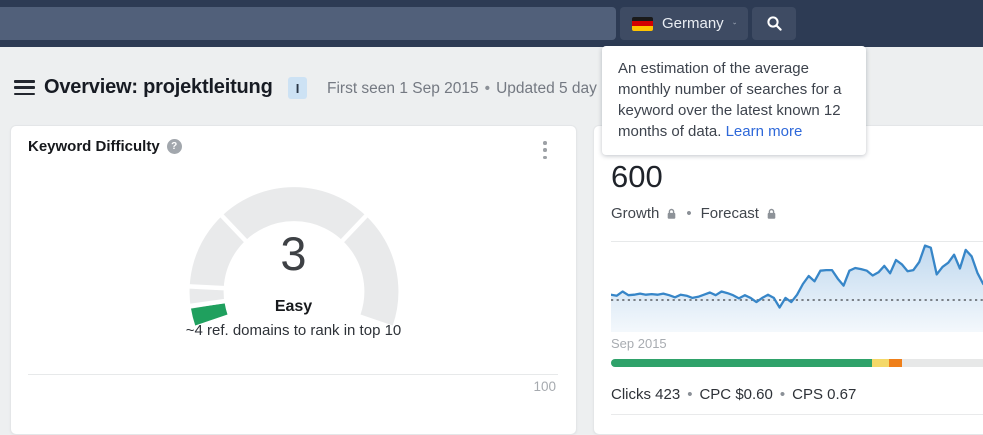 The height and width of the screenshot is (435, 983). What do you see at coordinates (545, 150) in the screenshot?
I see `kebab-menu-icon` at bounding box center [545, 150].